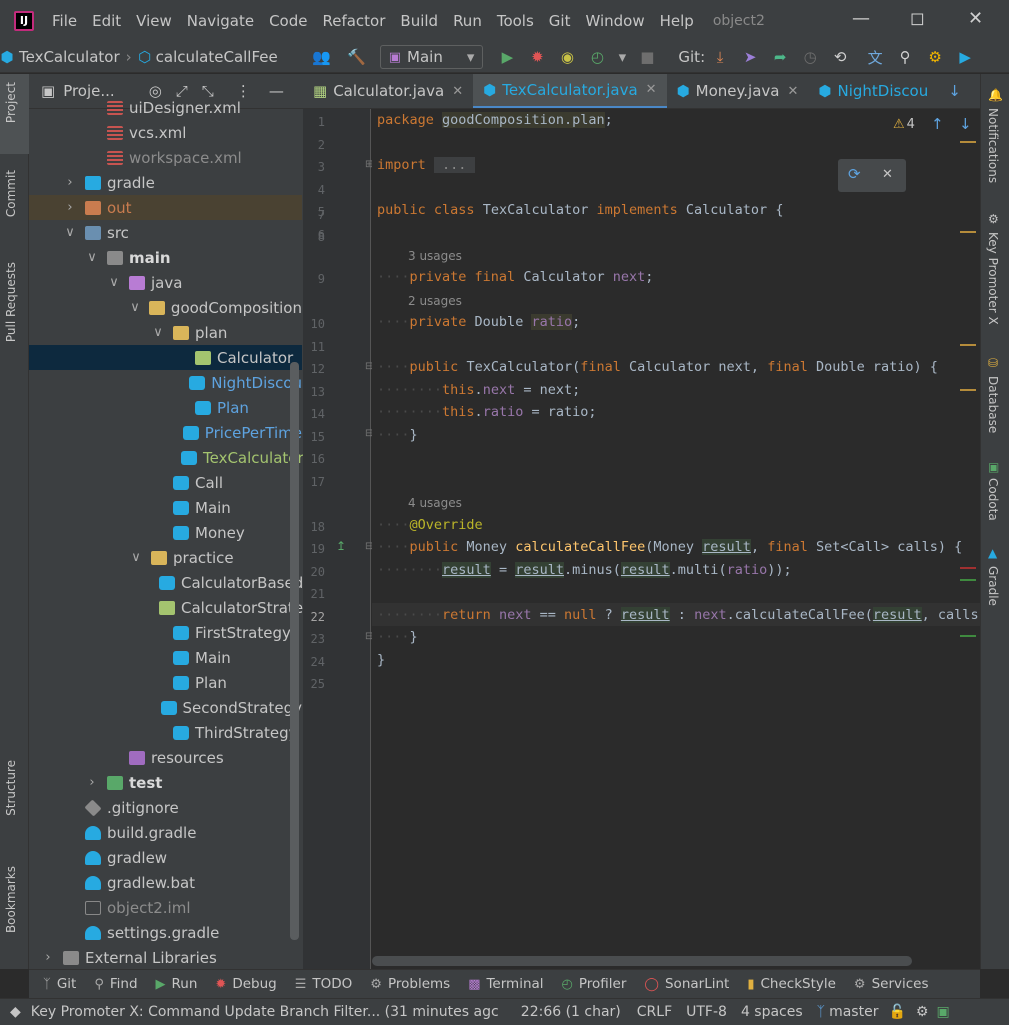 This screenshot has width=1009, height=1025. I want to click on tree-item: build.gradle, so click(165, 832).